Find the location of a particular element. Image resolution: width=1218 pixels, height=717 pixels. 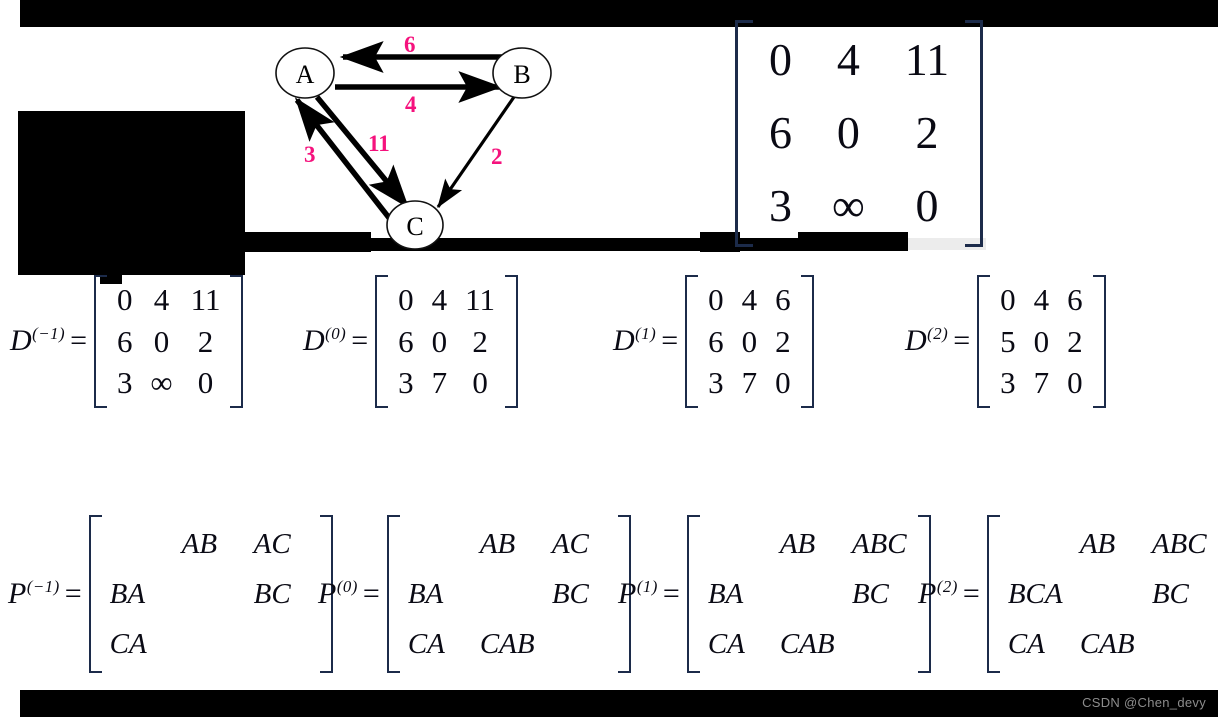

matrix-table: AB ABC BCA BC CA CAB is located at coordinates (1109, 594).